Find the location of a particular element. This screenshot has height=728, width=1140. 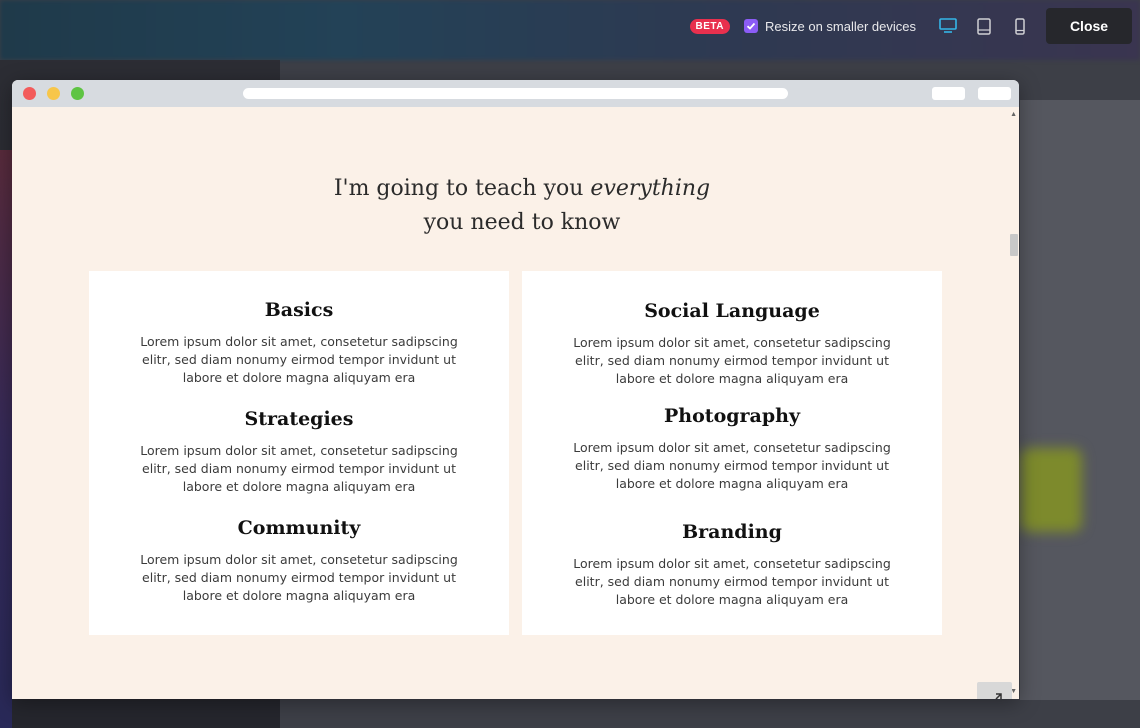

window-minimize-dot is located at coordinates (53, 93).